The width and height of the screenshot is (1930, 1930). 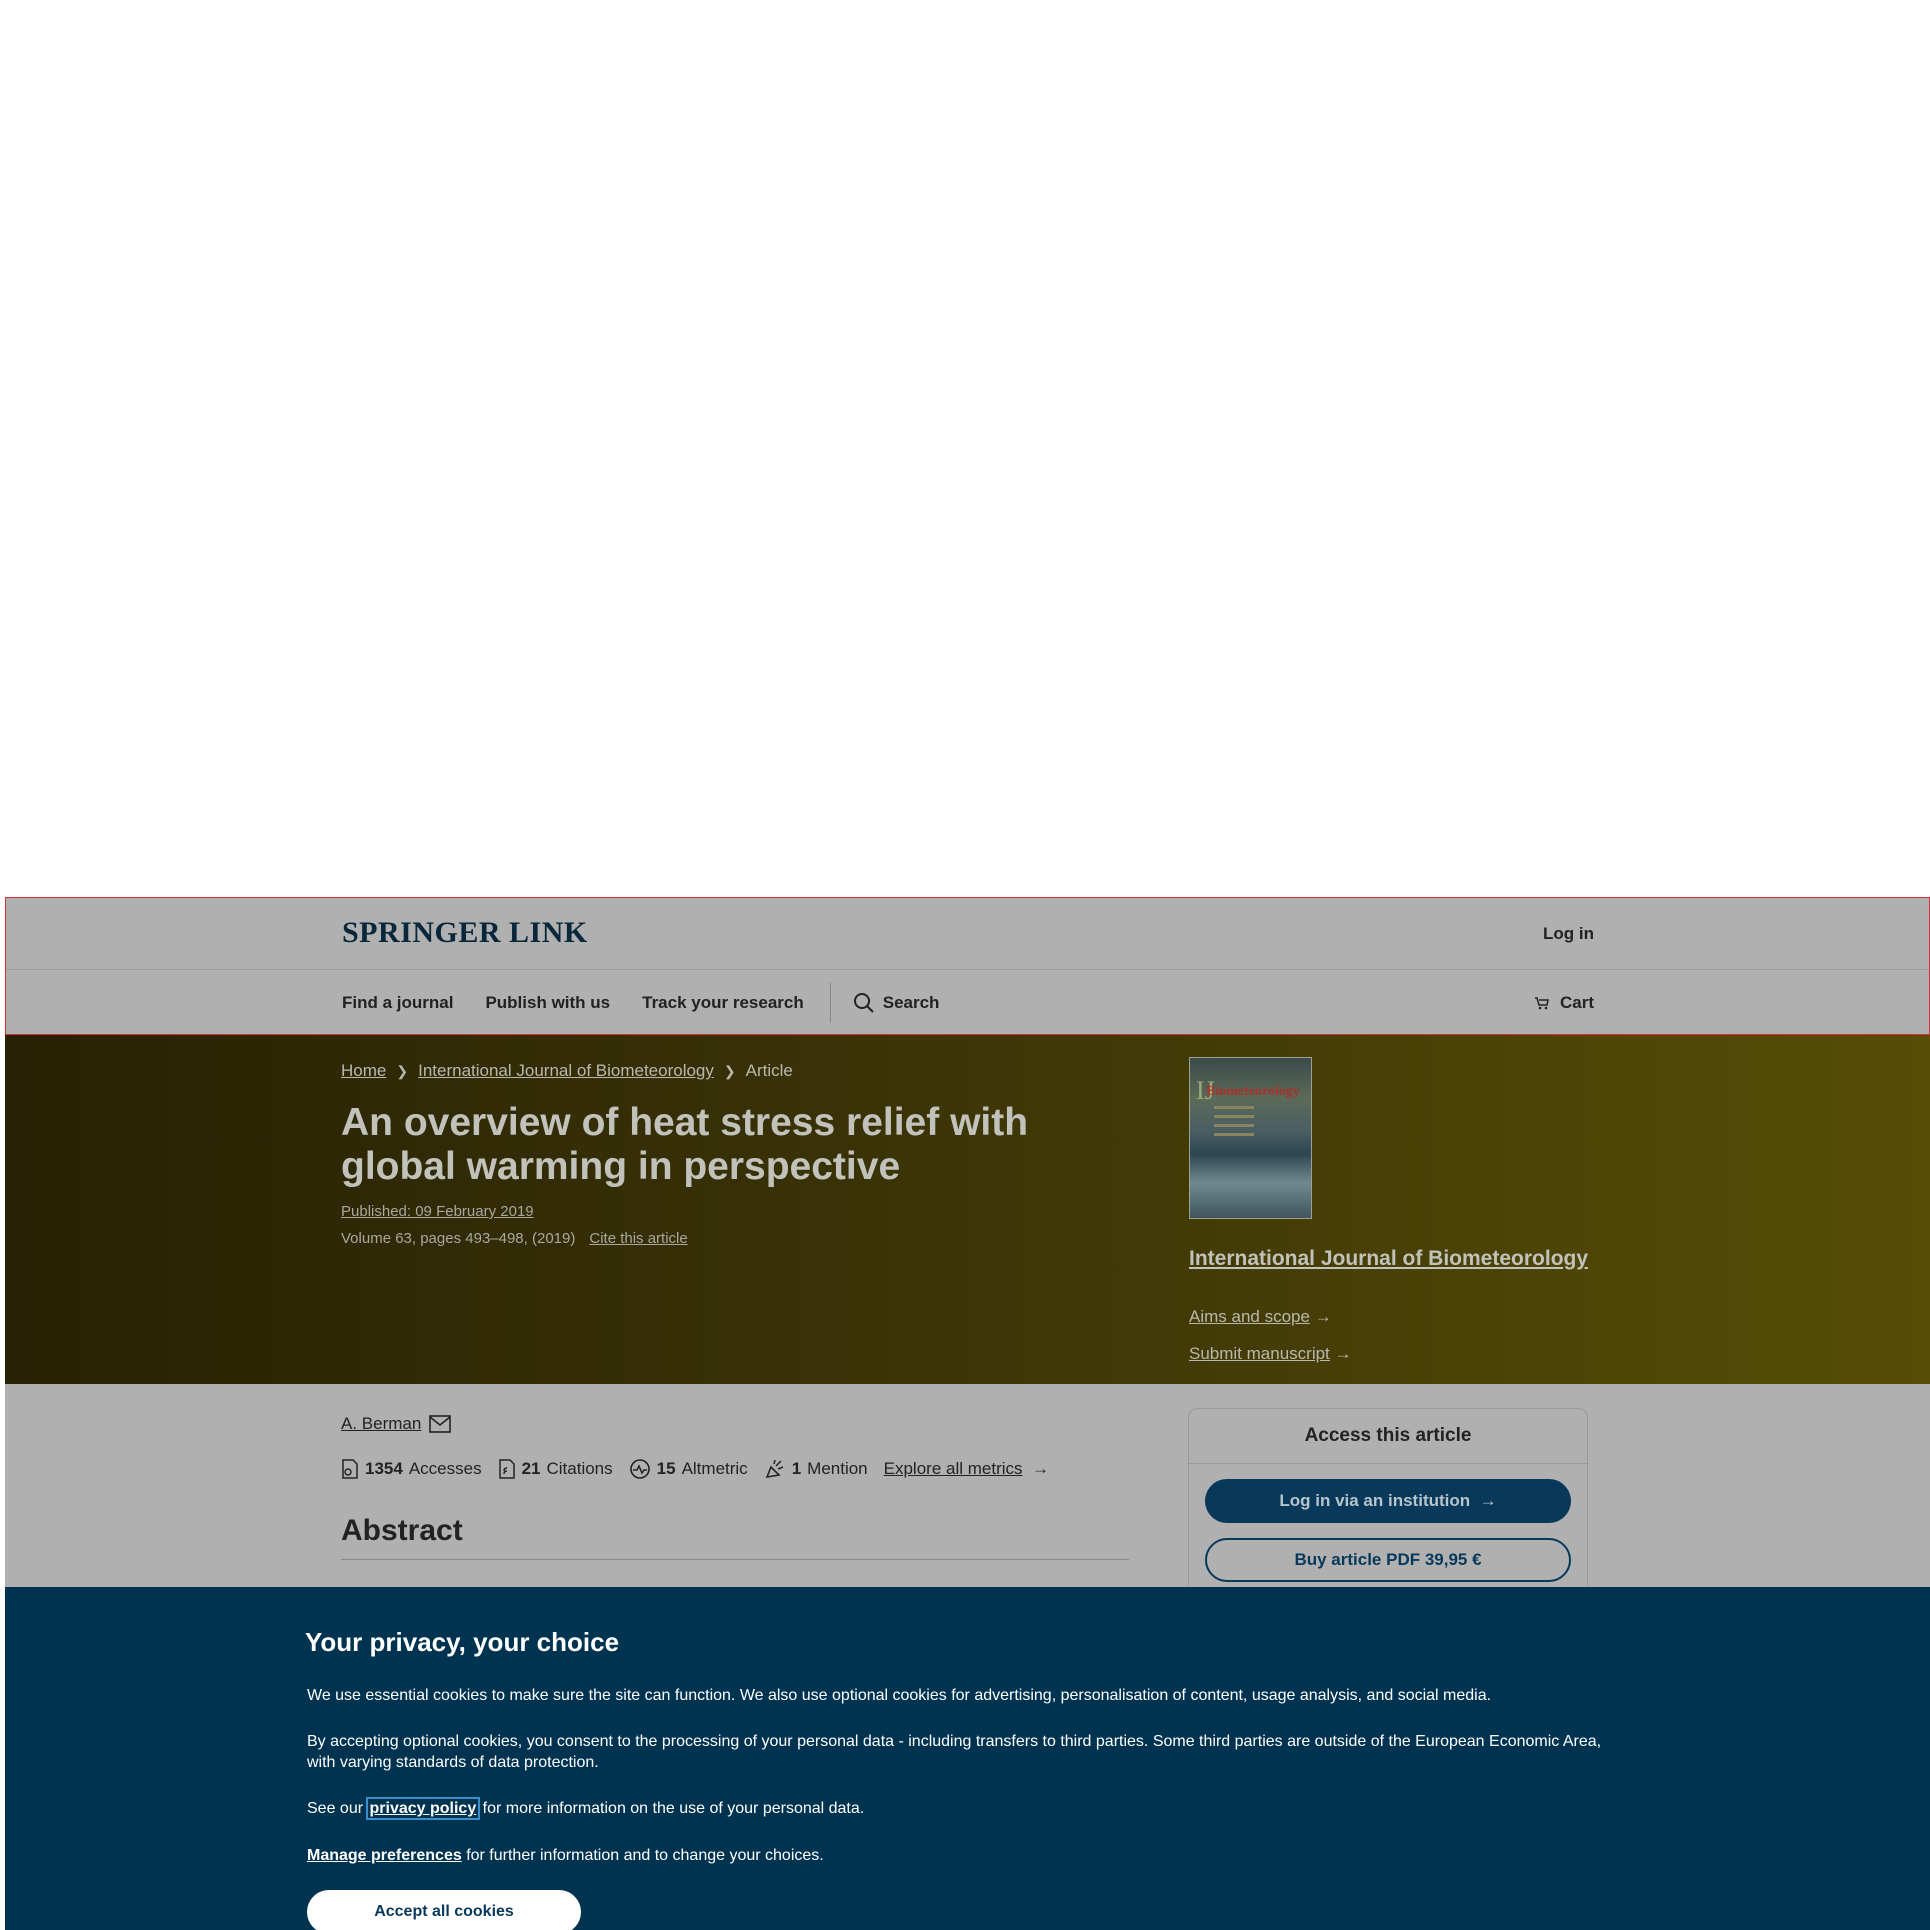 I want to click on cart-icon, so click(x=1541, y=1003).